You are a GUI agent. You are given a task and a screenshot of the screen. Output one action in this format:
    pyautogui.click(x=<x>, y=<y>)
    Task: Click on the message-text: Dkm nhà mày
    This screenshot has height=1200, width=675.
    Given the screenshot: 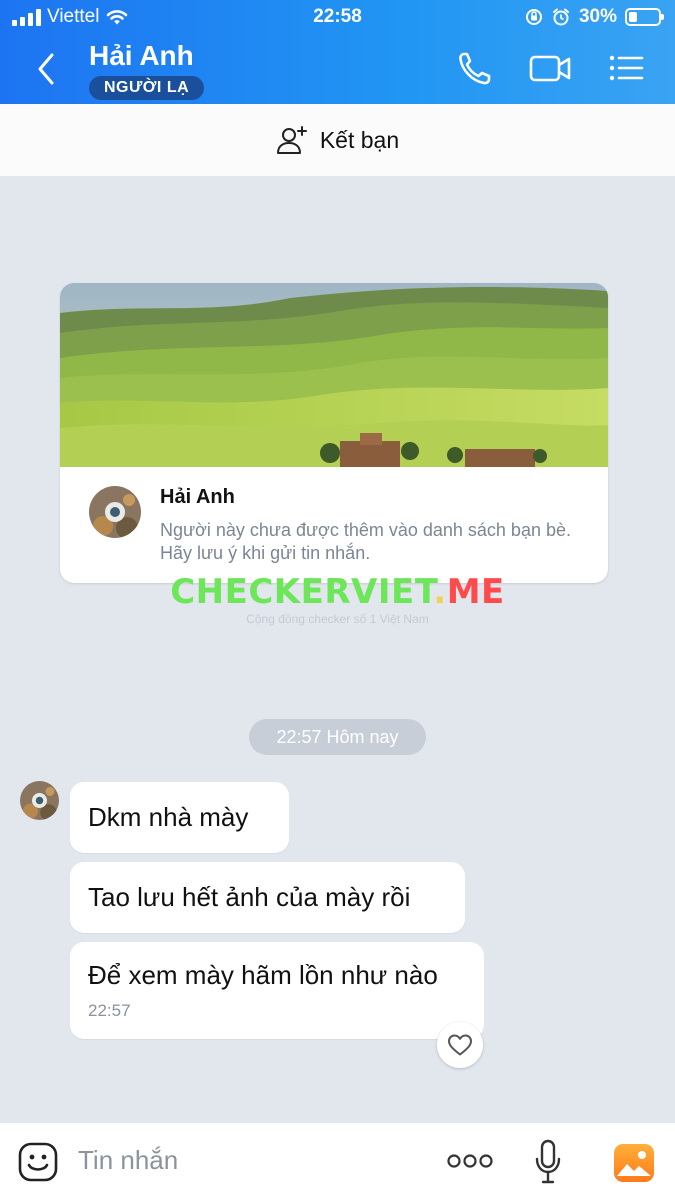 What is the action you would take?
    pyautogui.click(x=168, y=817)
    